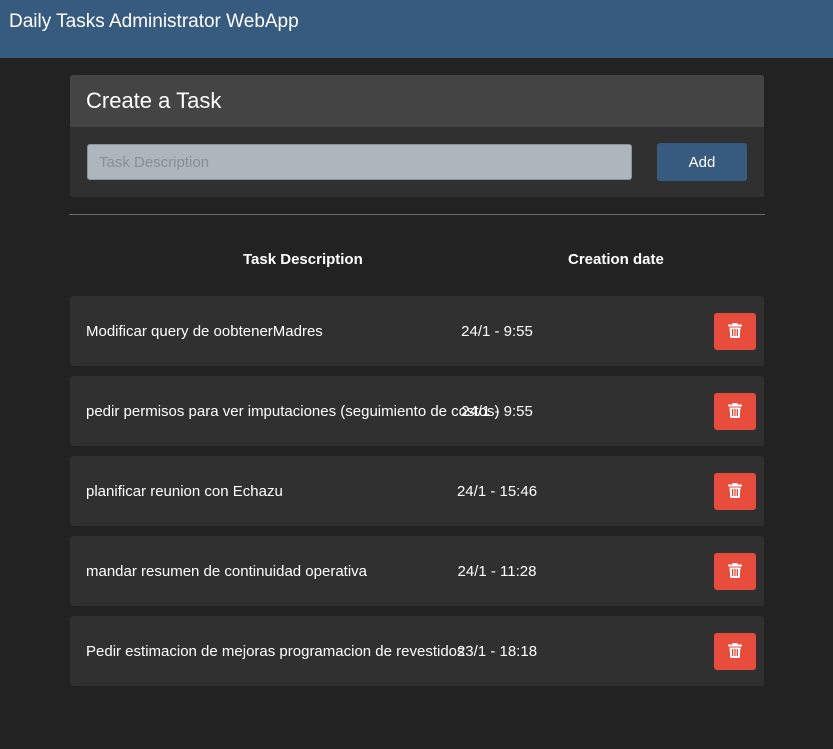 This screenshot has height=749, width=833. What do you see at coordinates (616, 259) in the screenshot?
I see `header-creation-date: Creation date` at bounding box center [616, 259].